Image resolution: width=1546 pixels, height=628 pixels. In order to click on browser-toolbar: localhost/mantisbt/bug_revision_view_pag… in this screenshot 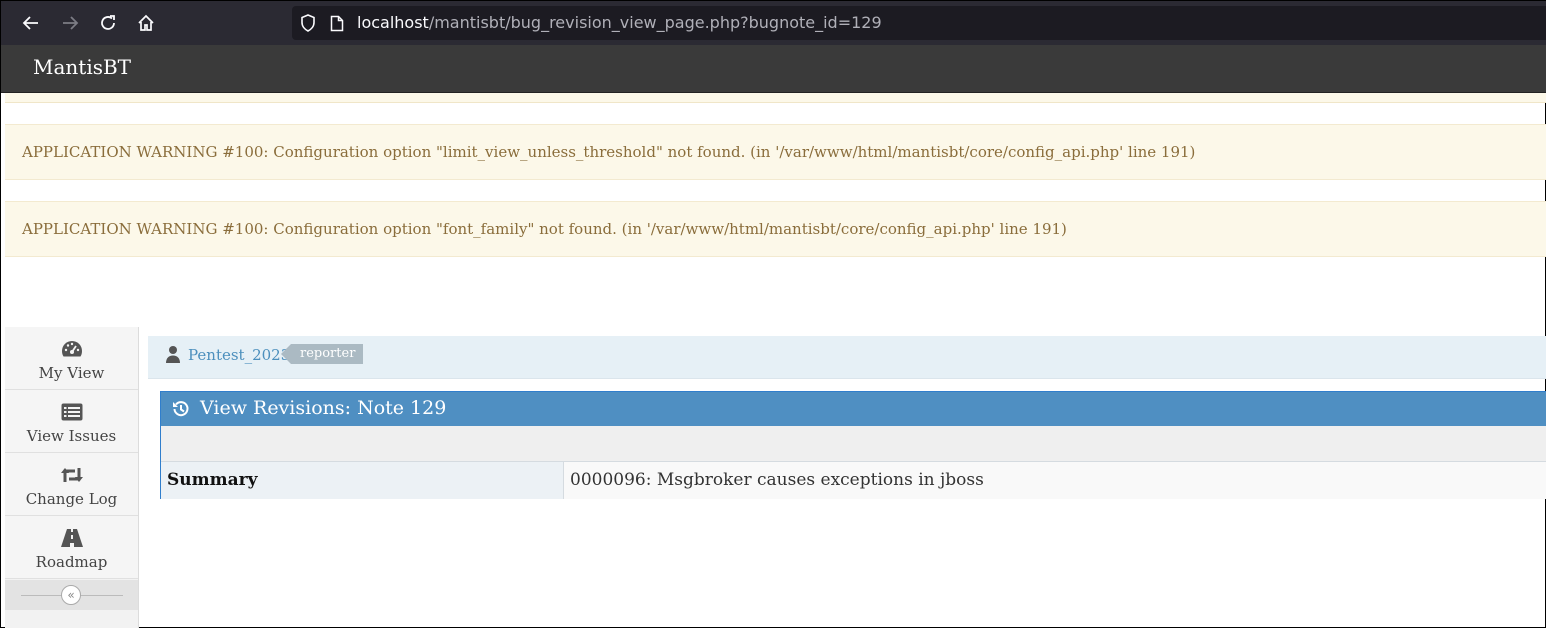, I will do `click(773, 23)`.